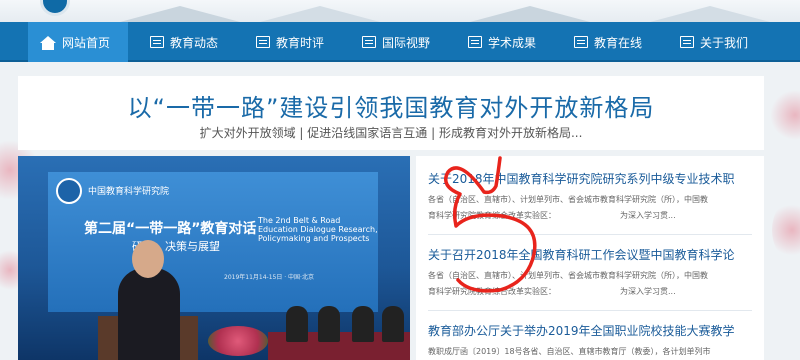 The height and width of the screenshot is (360, 800). What do you see at coordinates (148, 259) in the screenshot?
I see `speaker-head` at bounding box center [148, 259].